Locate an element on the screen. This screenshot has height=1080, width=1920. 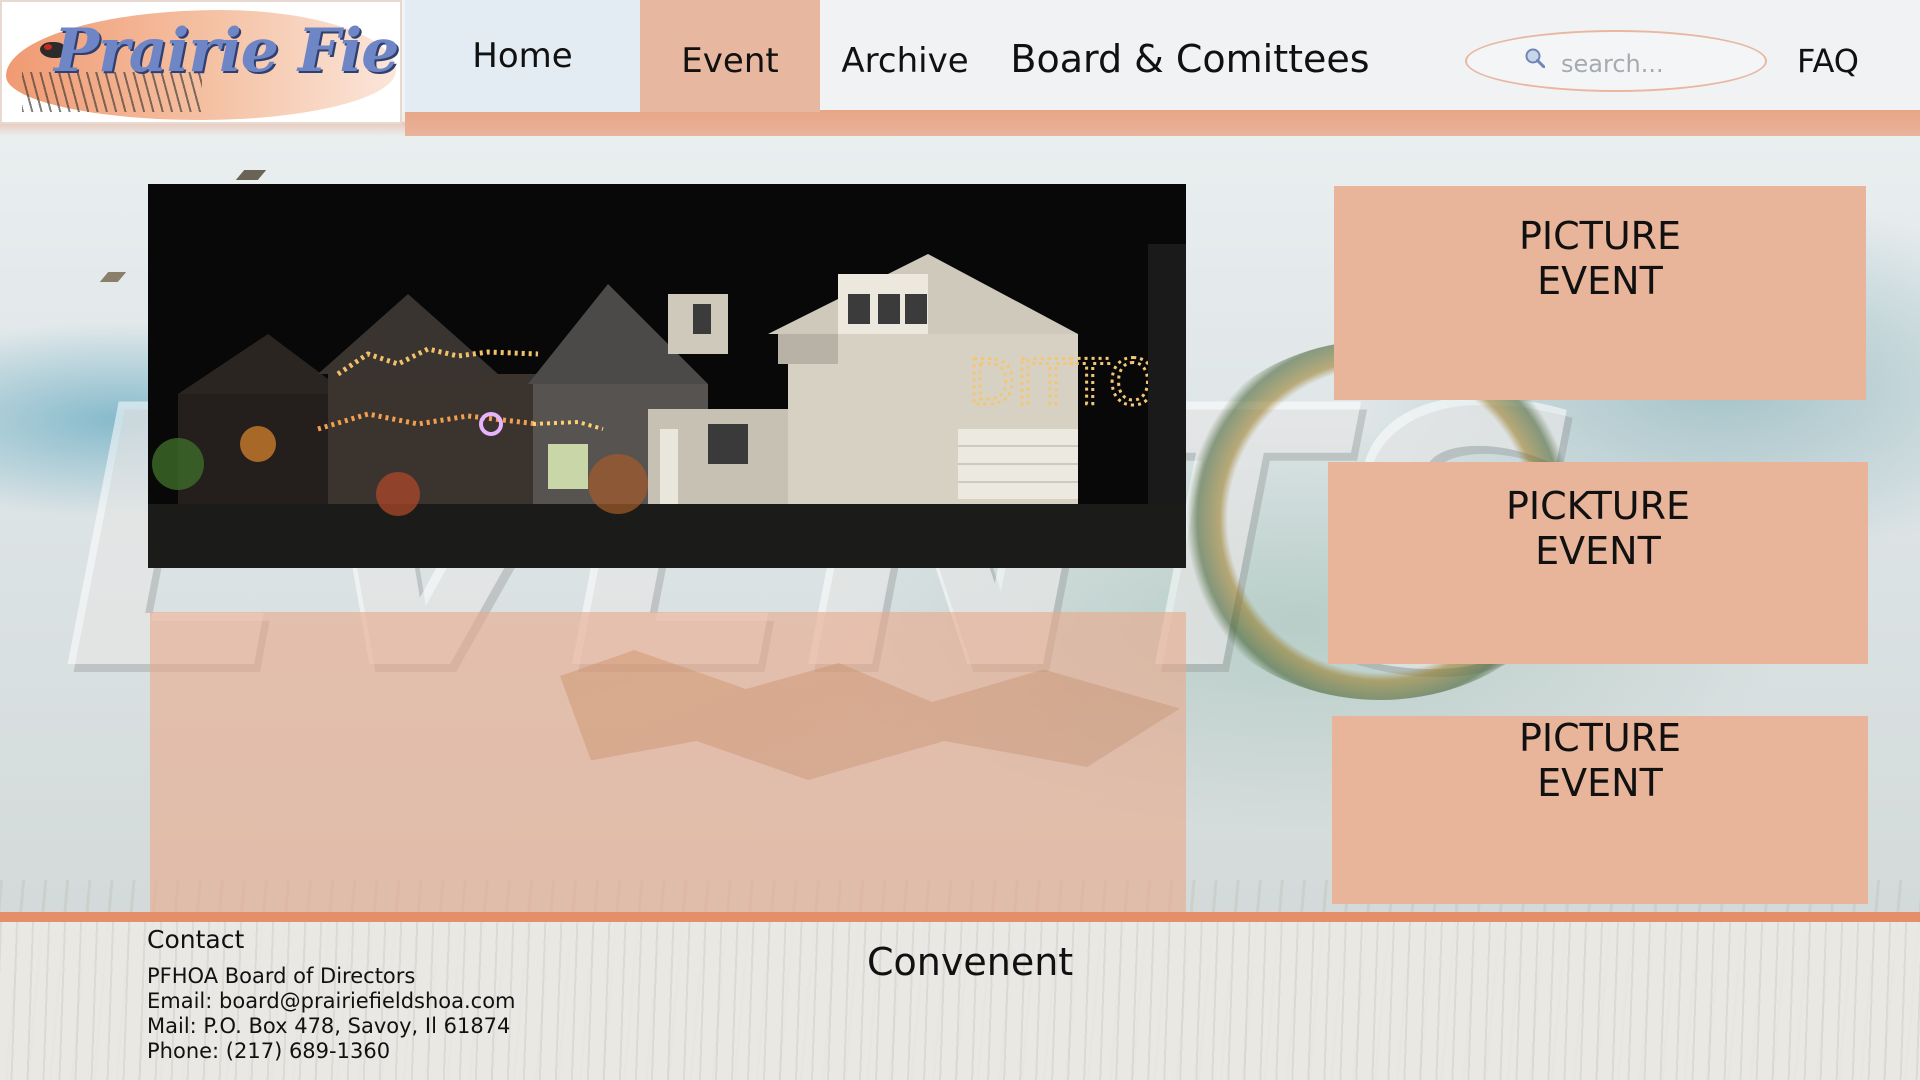
convenent-link: Convenent is located at coordinates (970, 962).